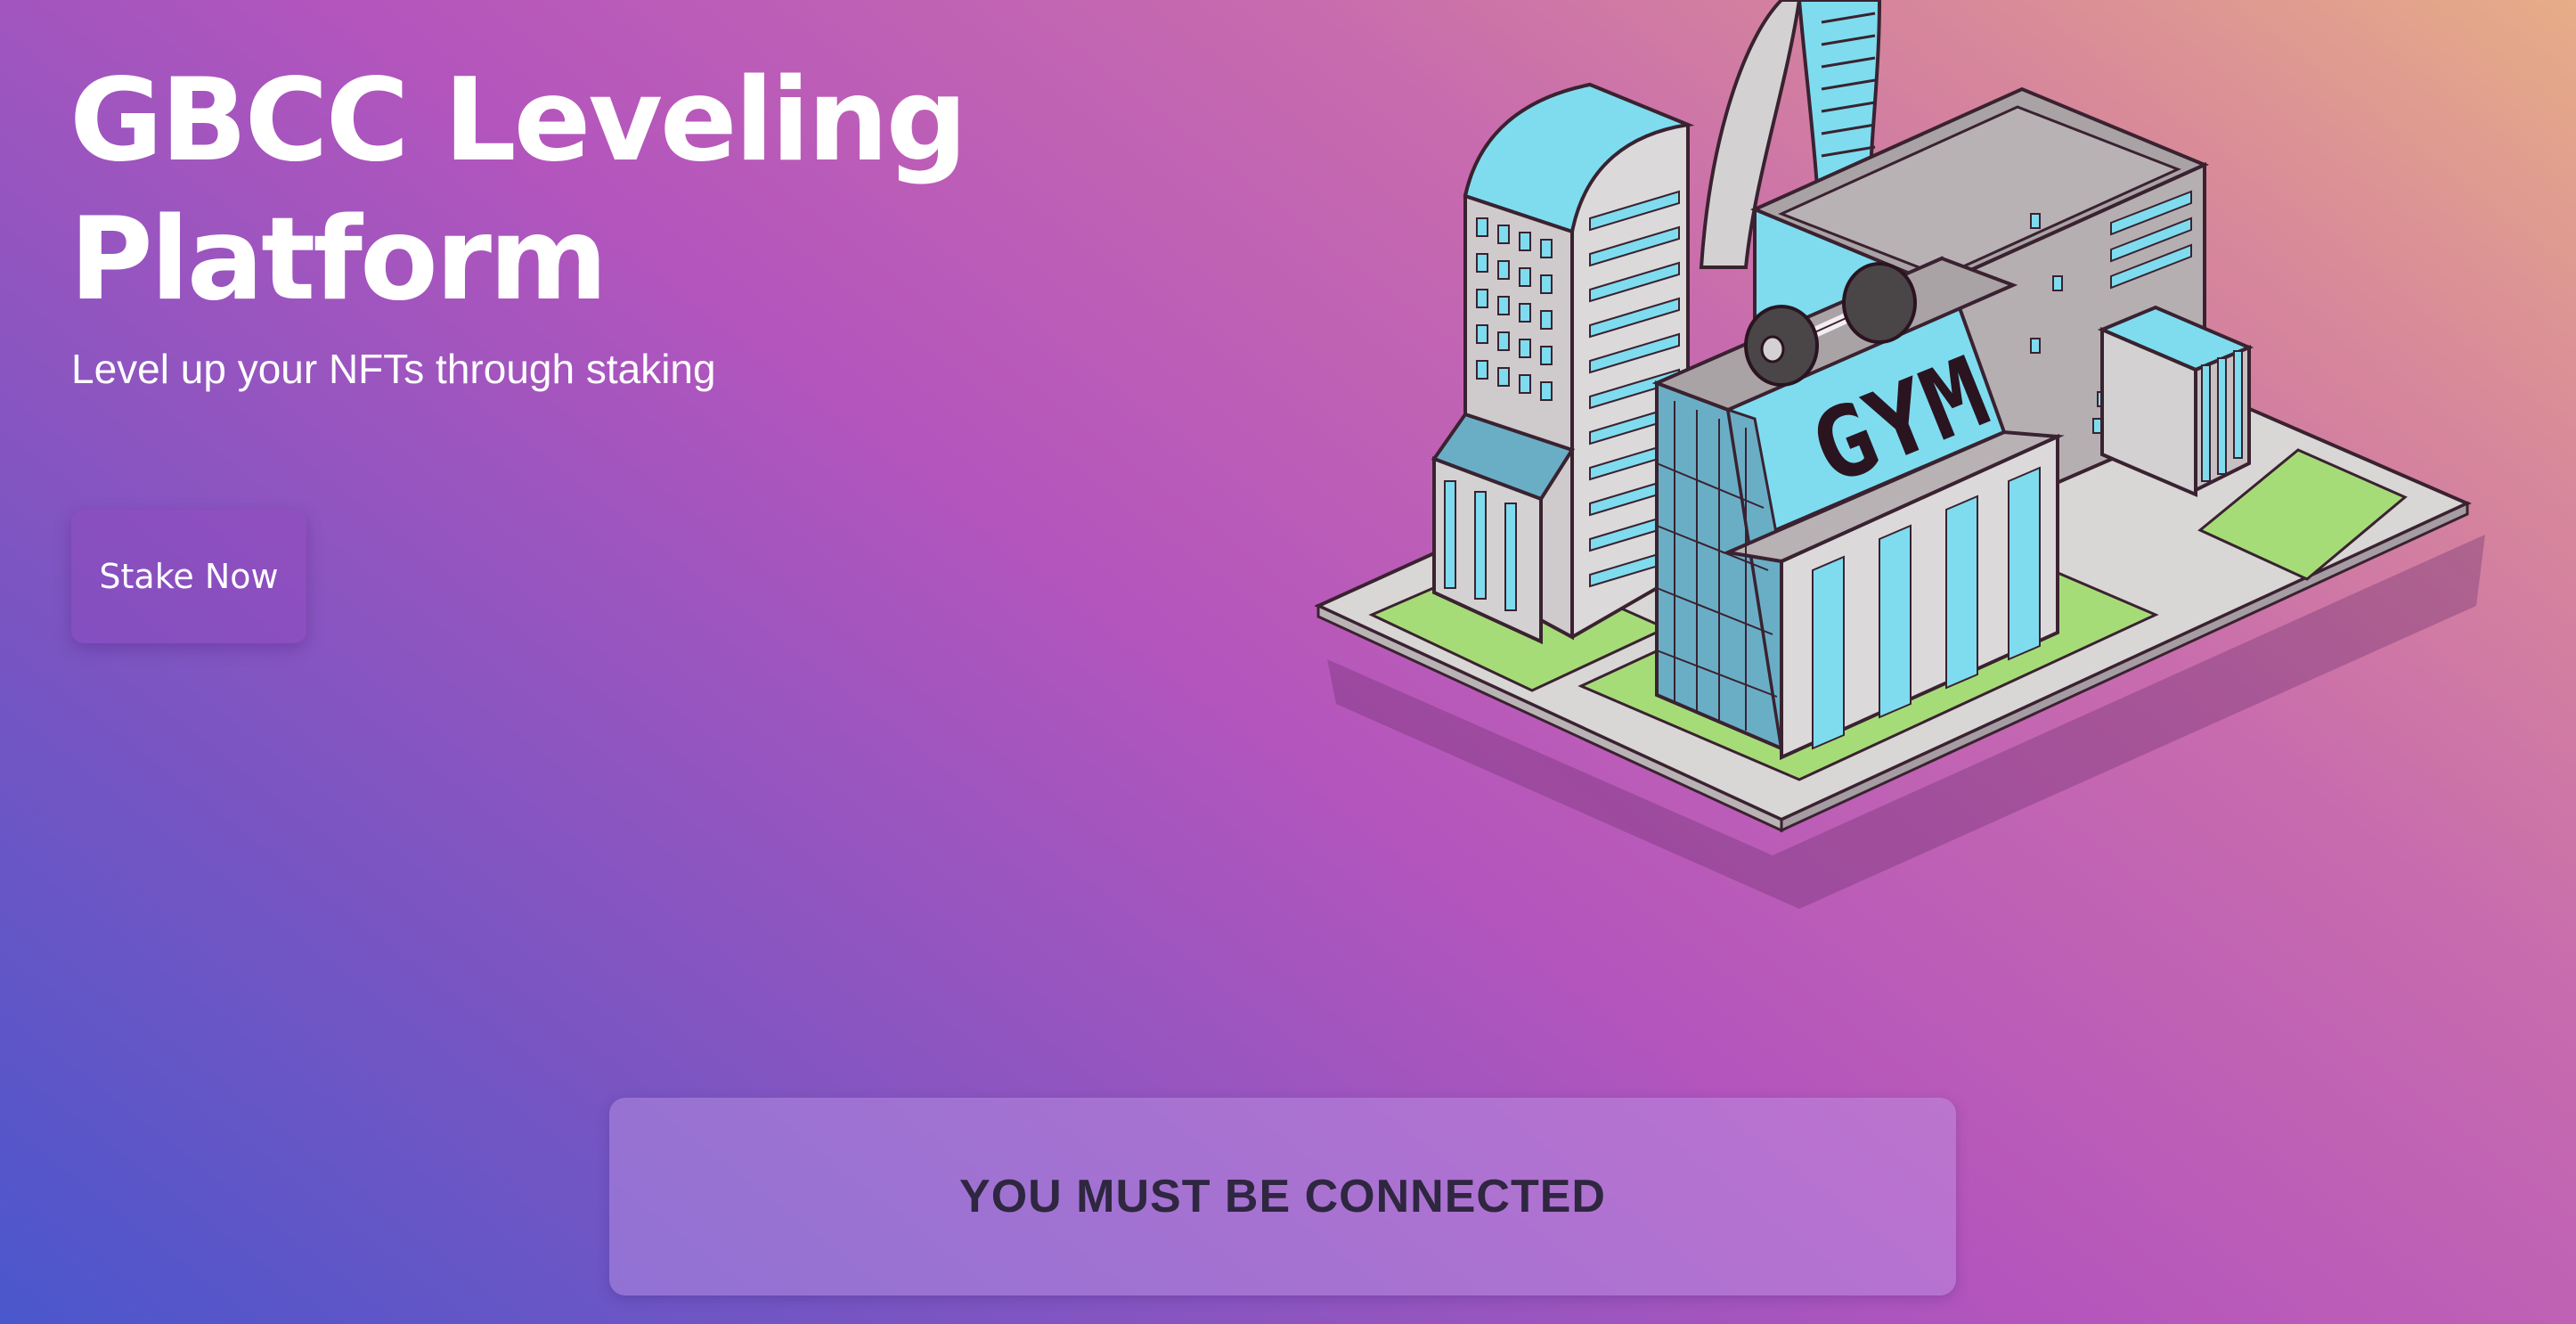  I want to click on left-office-tower, so click(1563, 363).